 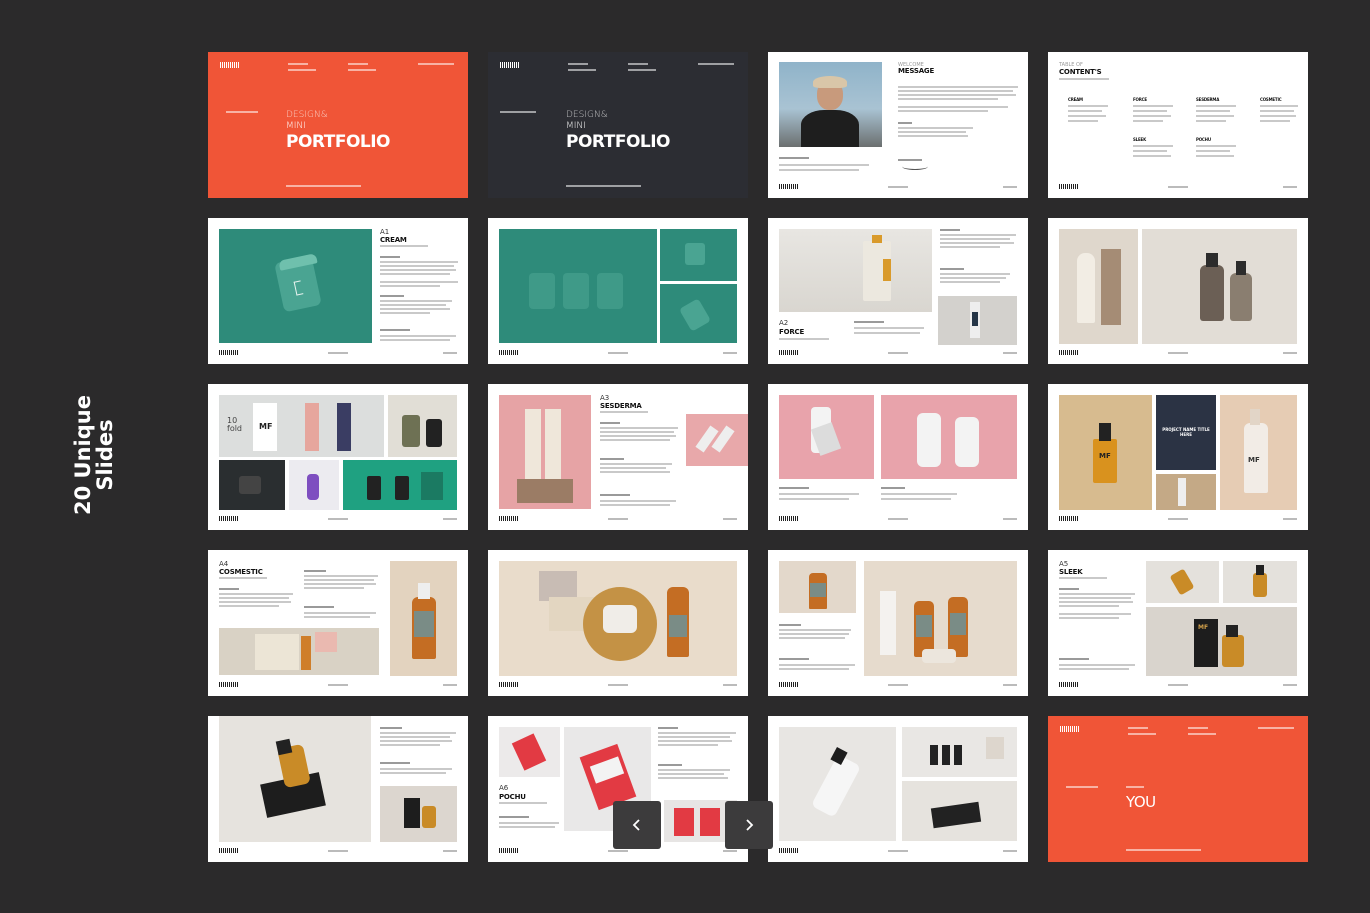 I want to click on slide-title: SLEEK, so click(x=1071, y=572).